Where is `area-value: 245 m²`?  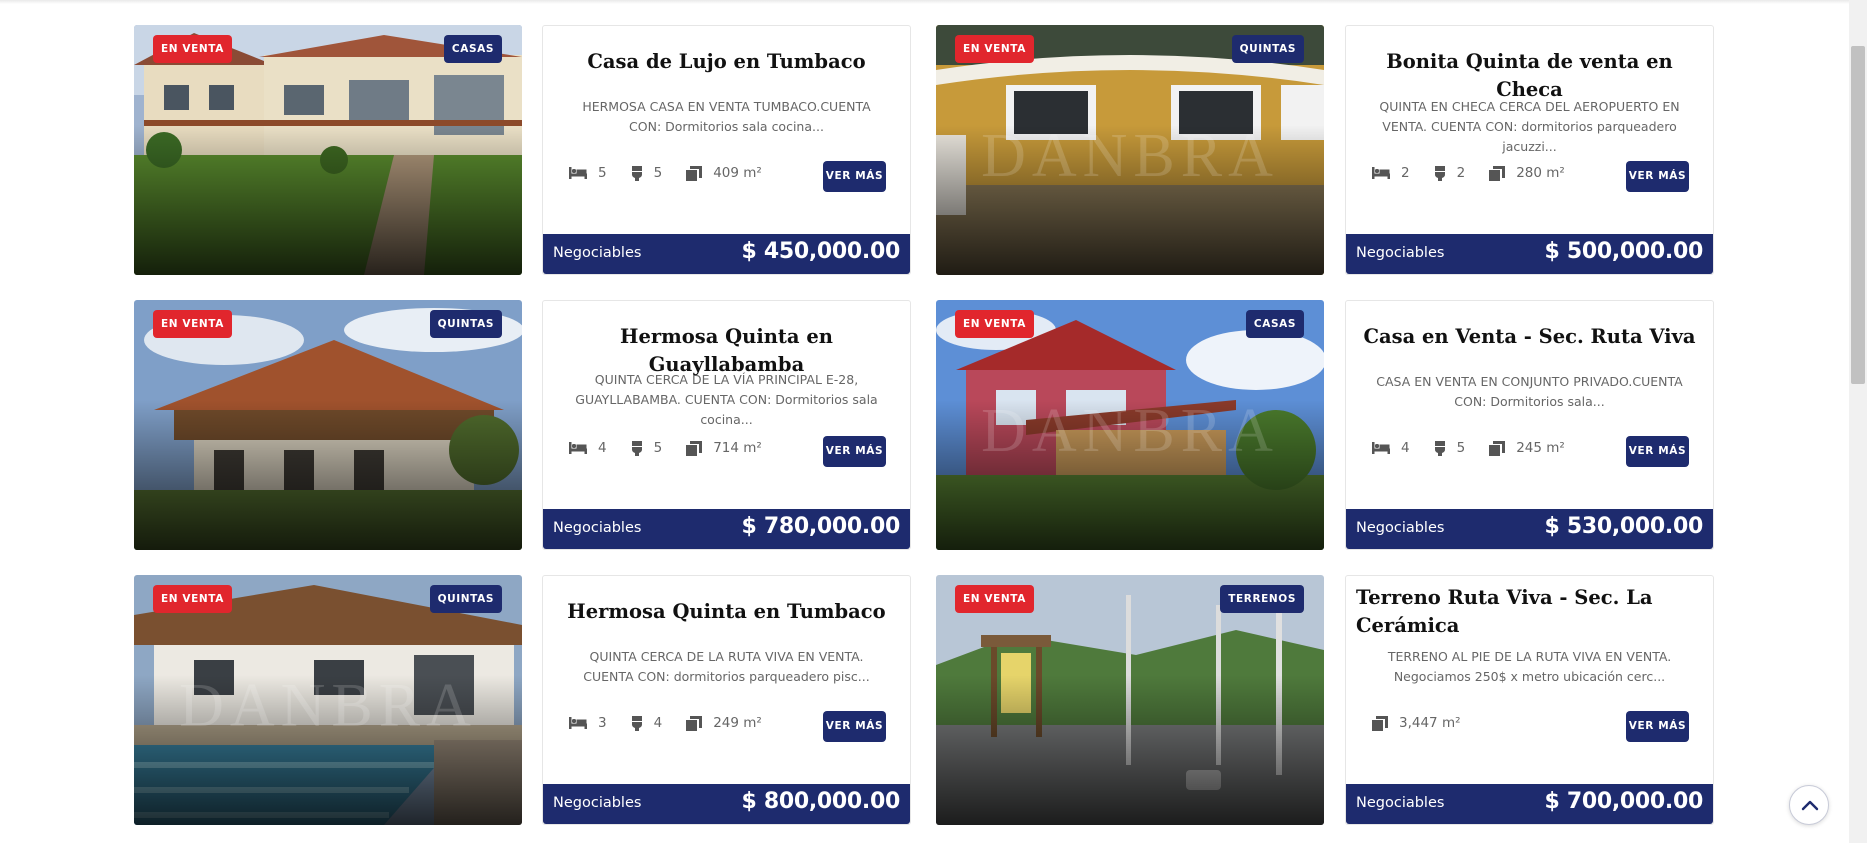 area-value: 245 m² is located at coordinates (1540, 448).